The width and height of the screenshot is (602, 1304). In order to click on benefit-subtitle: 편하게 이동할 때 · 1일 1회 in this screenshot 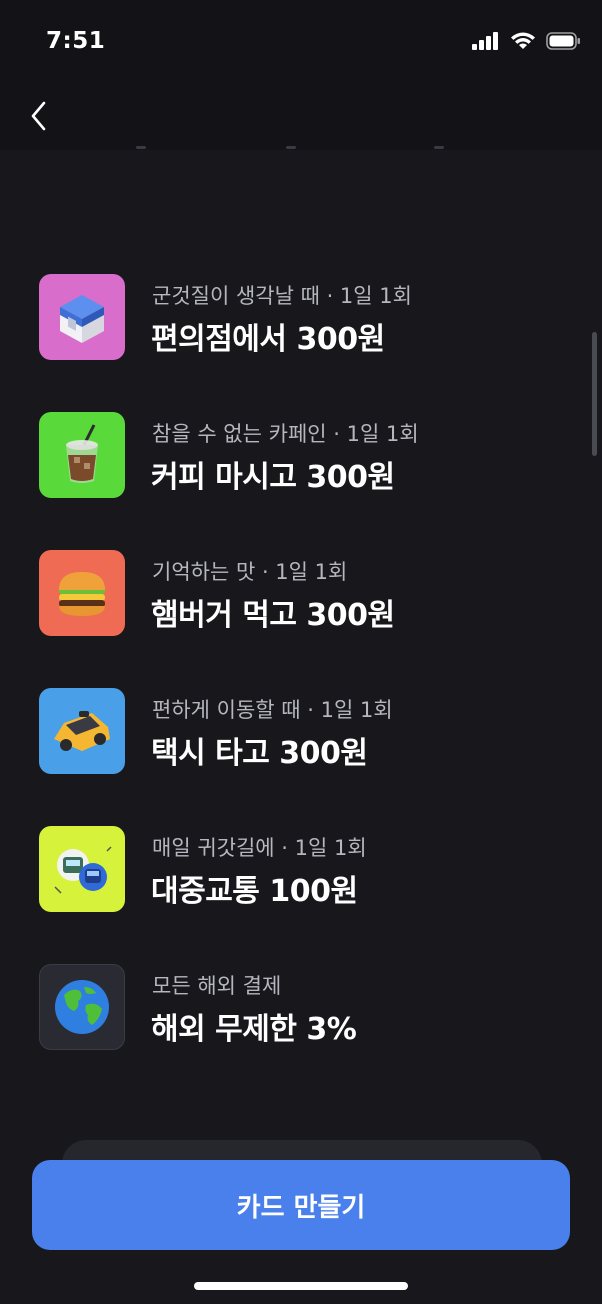, I will do `click(272, 710)`.